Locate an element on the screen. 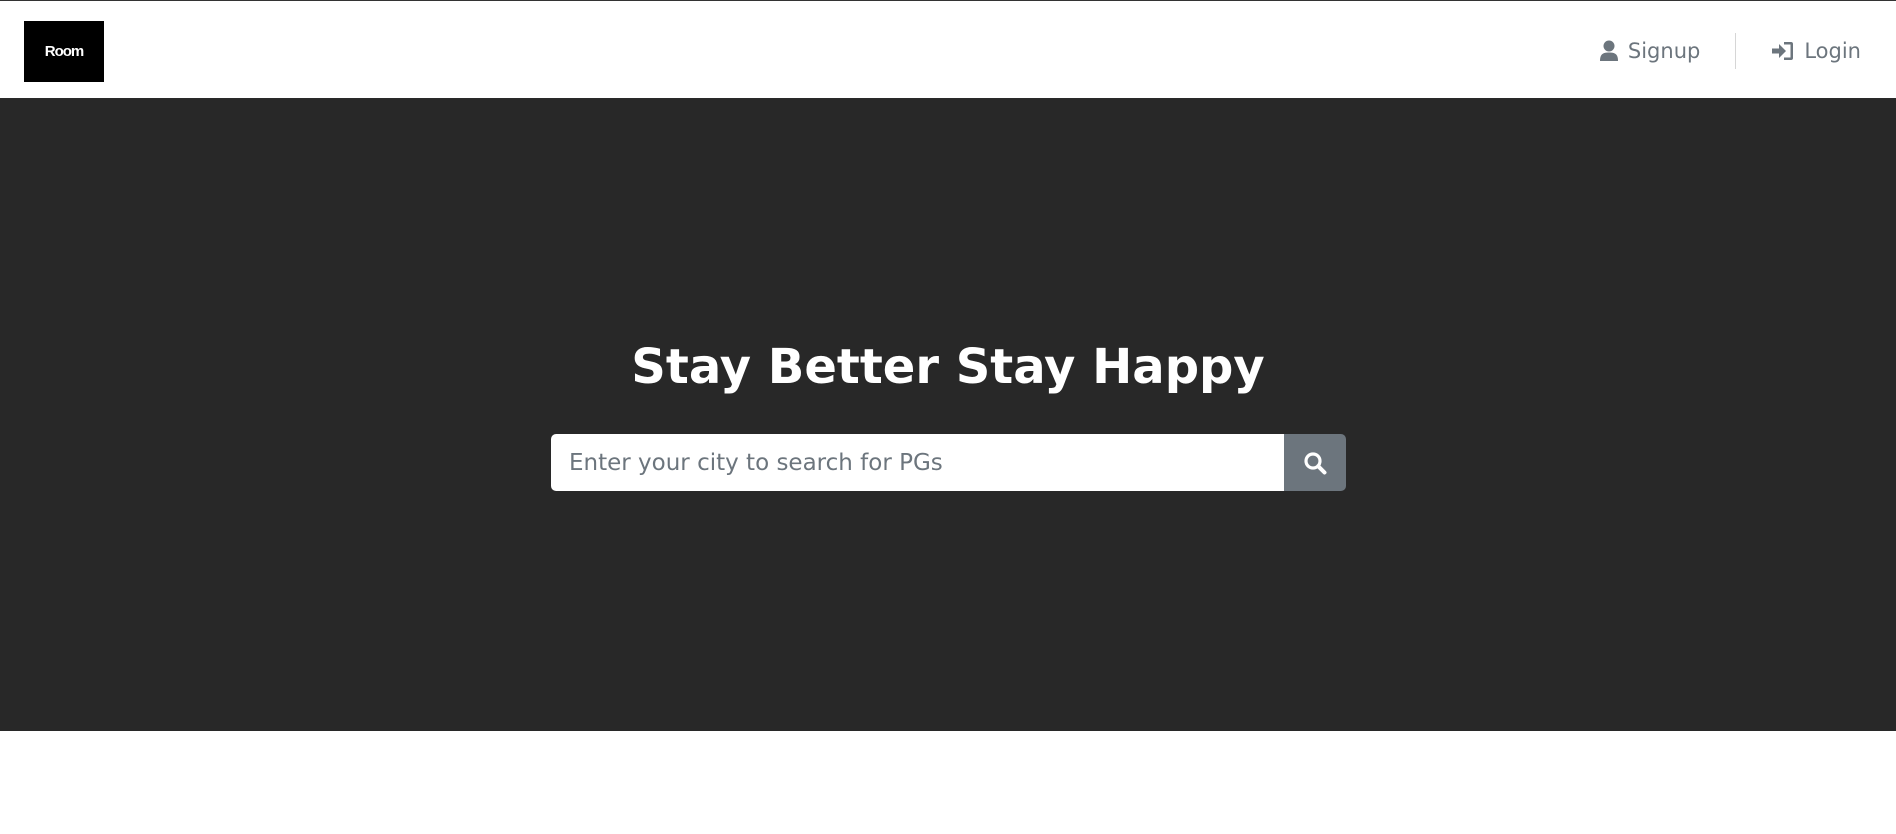  nav-links: Signup Login is located at coordinates (1747, 50).